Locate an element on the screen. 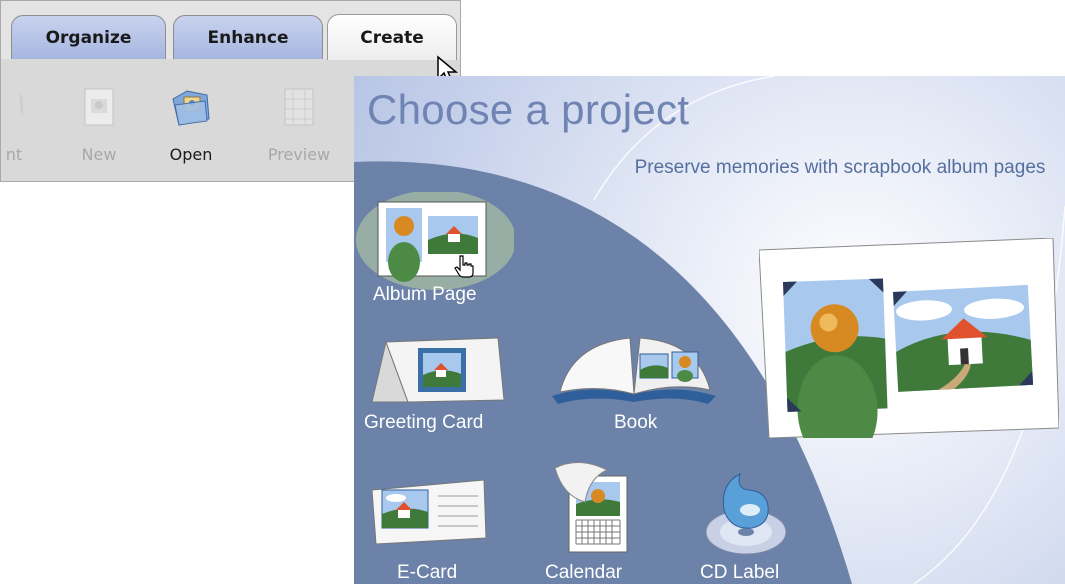  project-label: Calendar is located at coordinates (584, 572).